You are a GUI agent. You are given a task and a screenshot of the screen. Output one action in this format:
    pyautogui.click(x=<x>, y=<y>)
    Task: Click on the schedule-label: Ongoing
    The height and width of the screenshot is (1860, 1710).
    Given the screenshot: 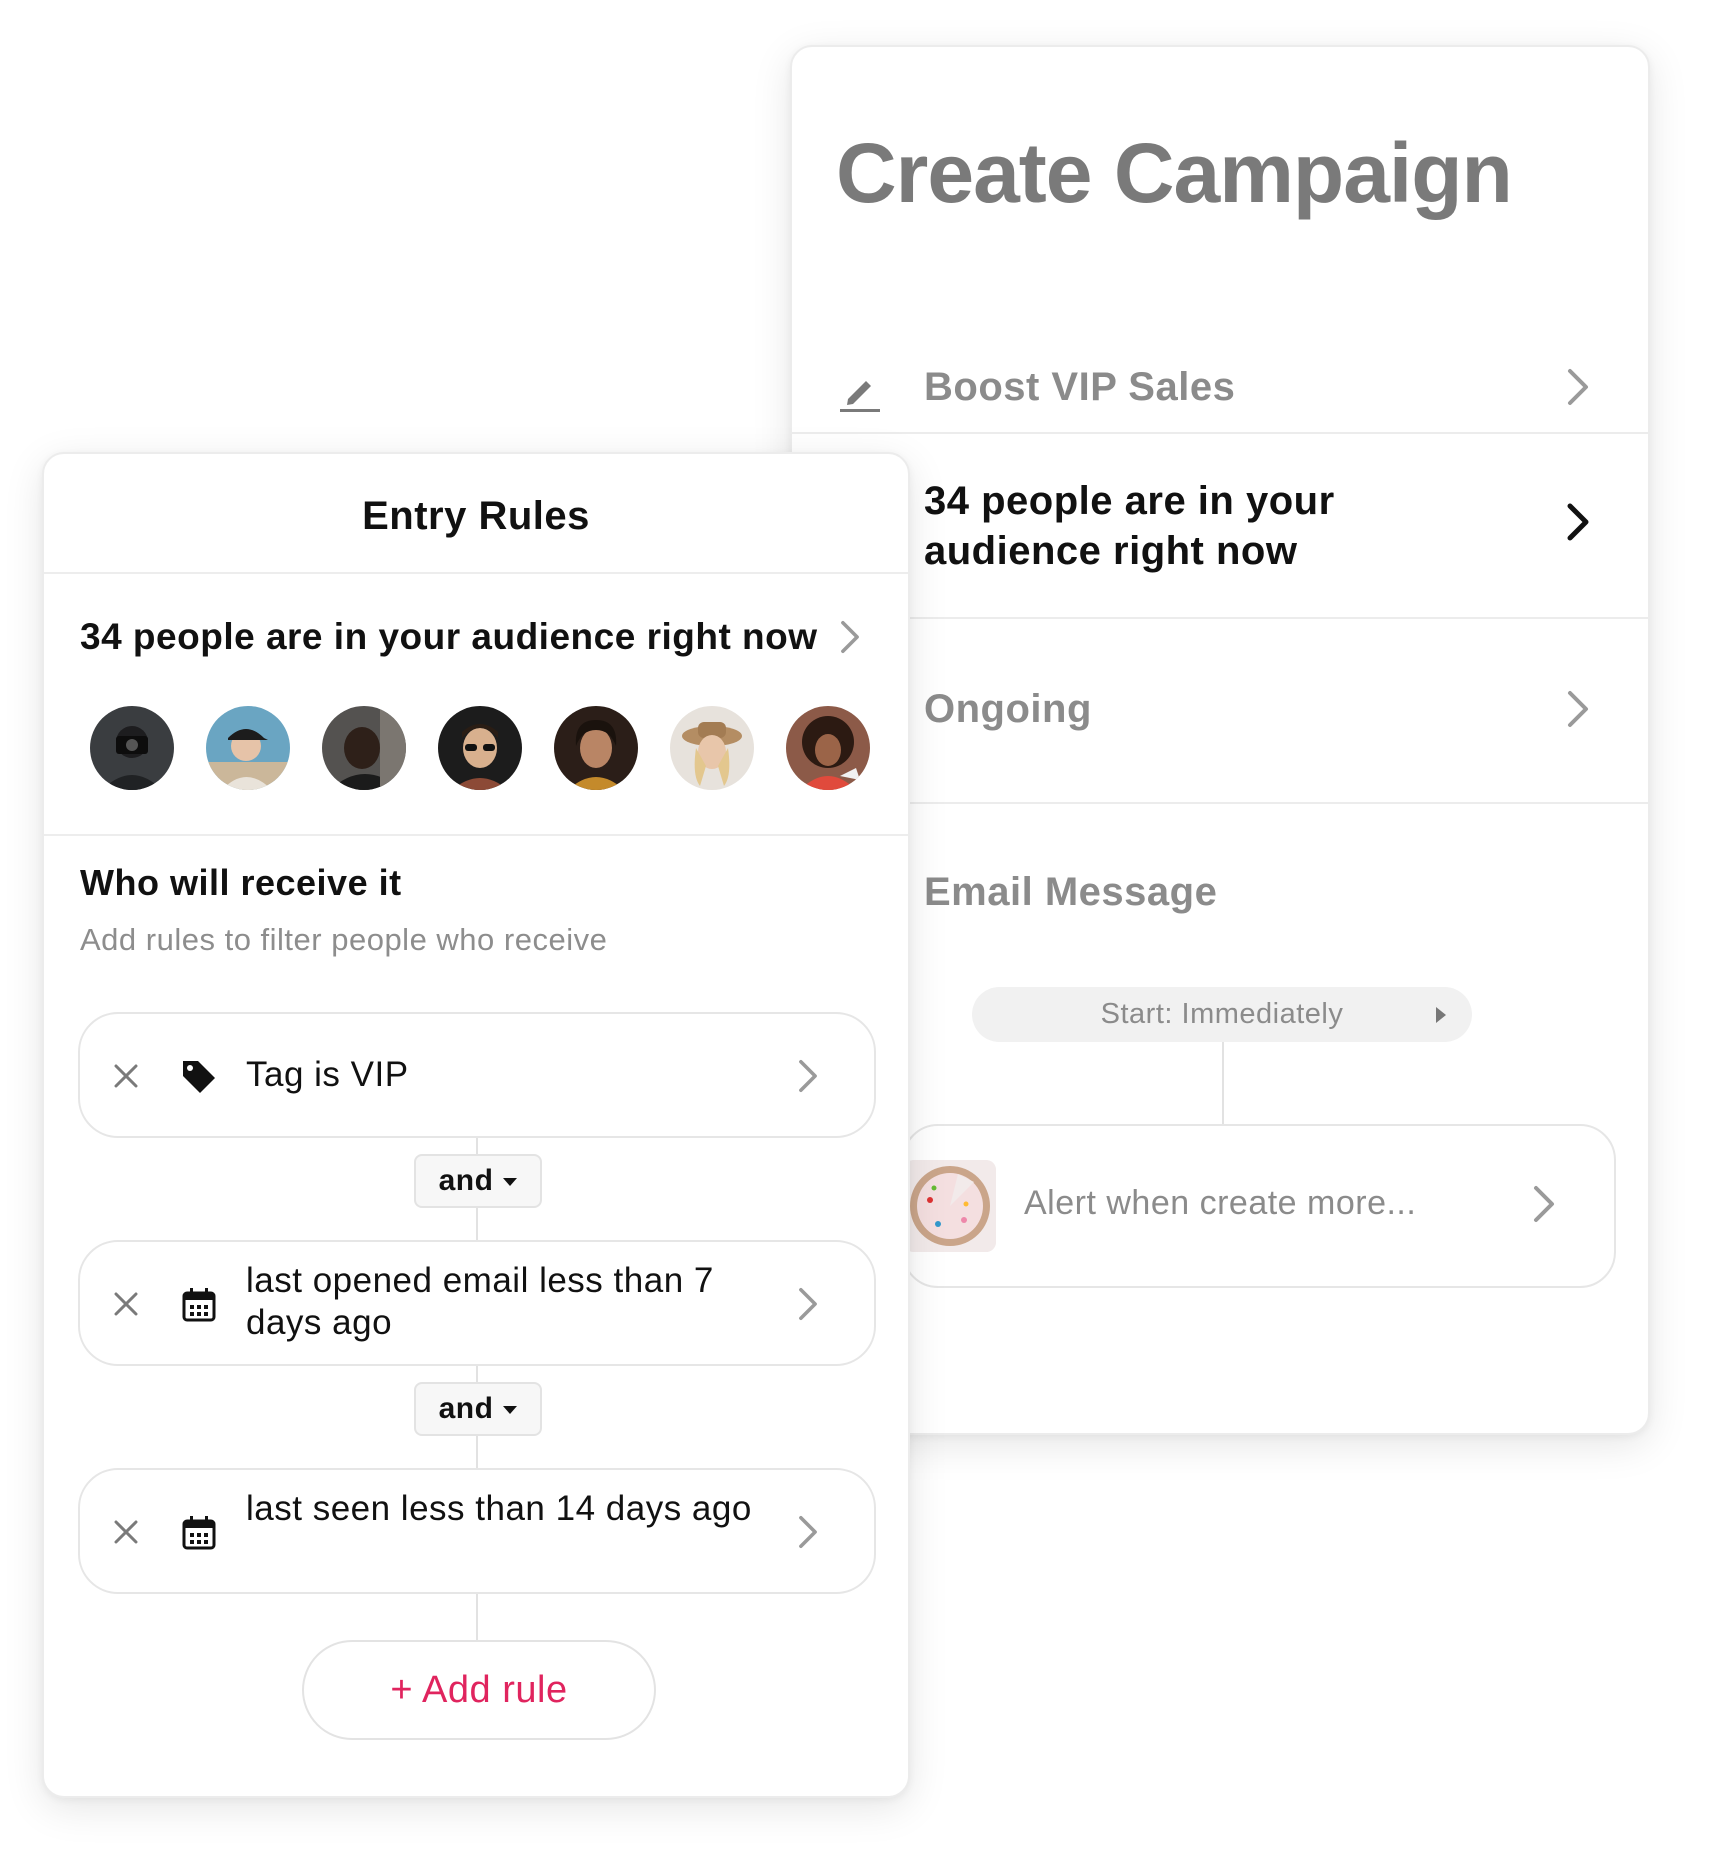 What is the action you would take?
    pyautogui.click(x=1008, y=709)
    